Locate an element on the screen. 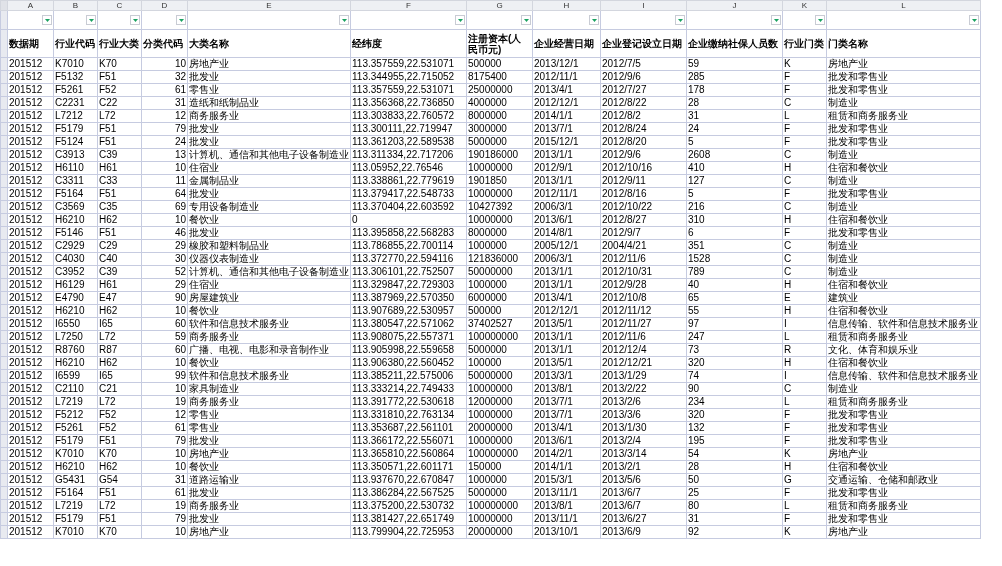 This screenshot has width=1002, height=566. table-cell: 52 is located at coordinates (164, 272).